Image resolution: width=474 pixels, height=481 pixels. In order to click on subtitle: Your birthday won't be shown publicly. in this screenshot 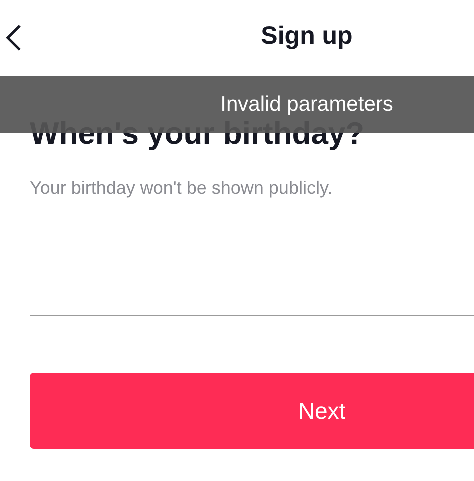, I will do `click(182, 188)`.